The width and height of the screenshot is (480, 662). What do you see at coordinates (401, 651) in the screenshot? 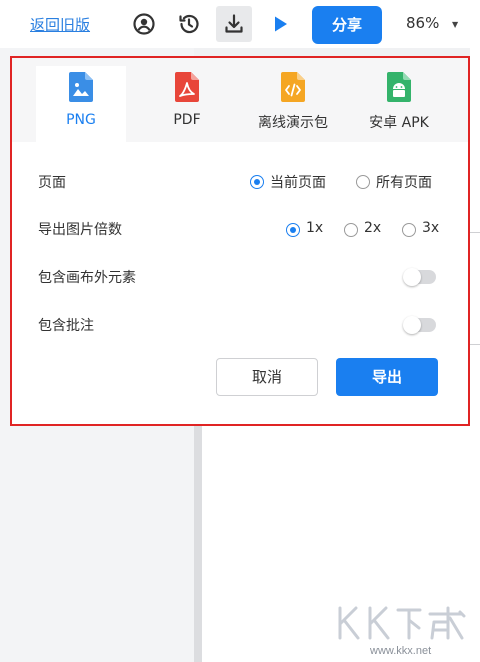
I see `watermark-url: www.kkx.net` at bounding box center [401, 651].